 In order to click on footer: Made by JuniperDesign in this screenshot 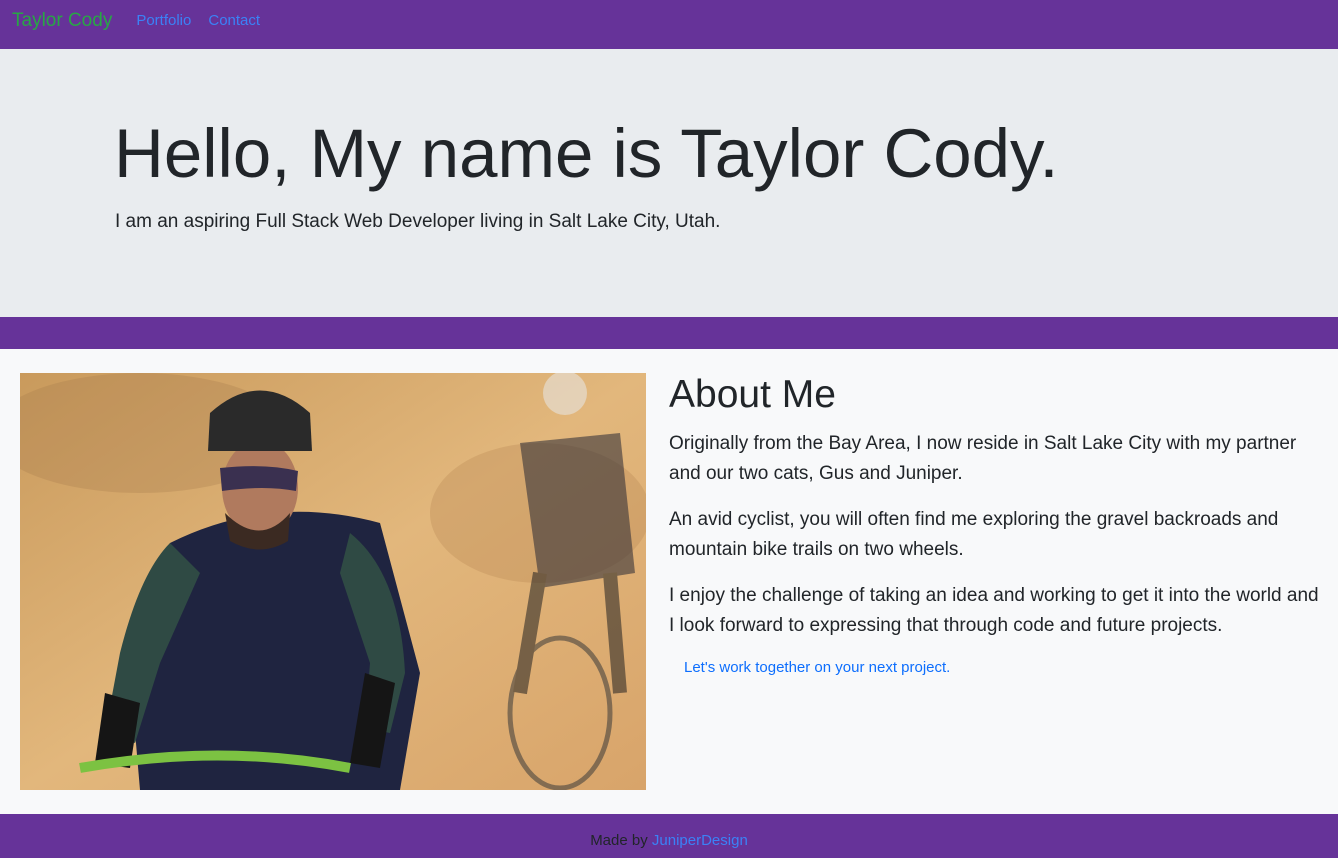, I will do `click(669, 836)`.